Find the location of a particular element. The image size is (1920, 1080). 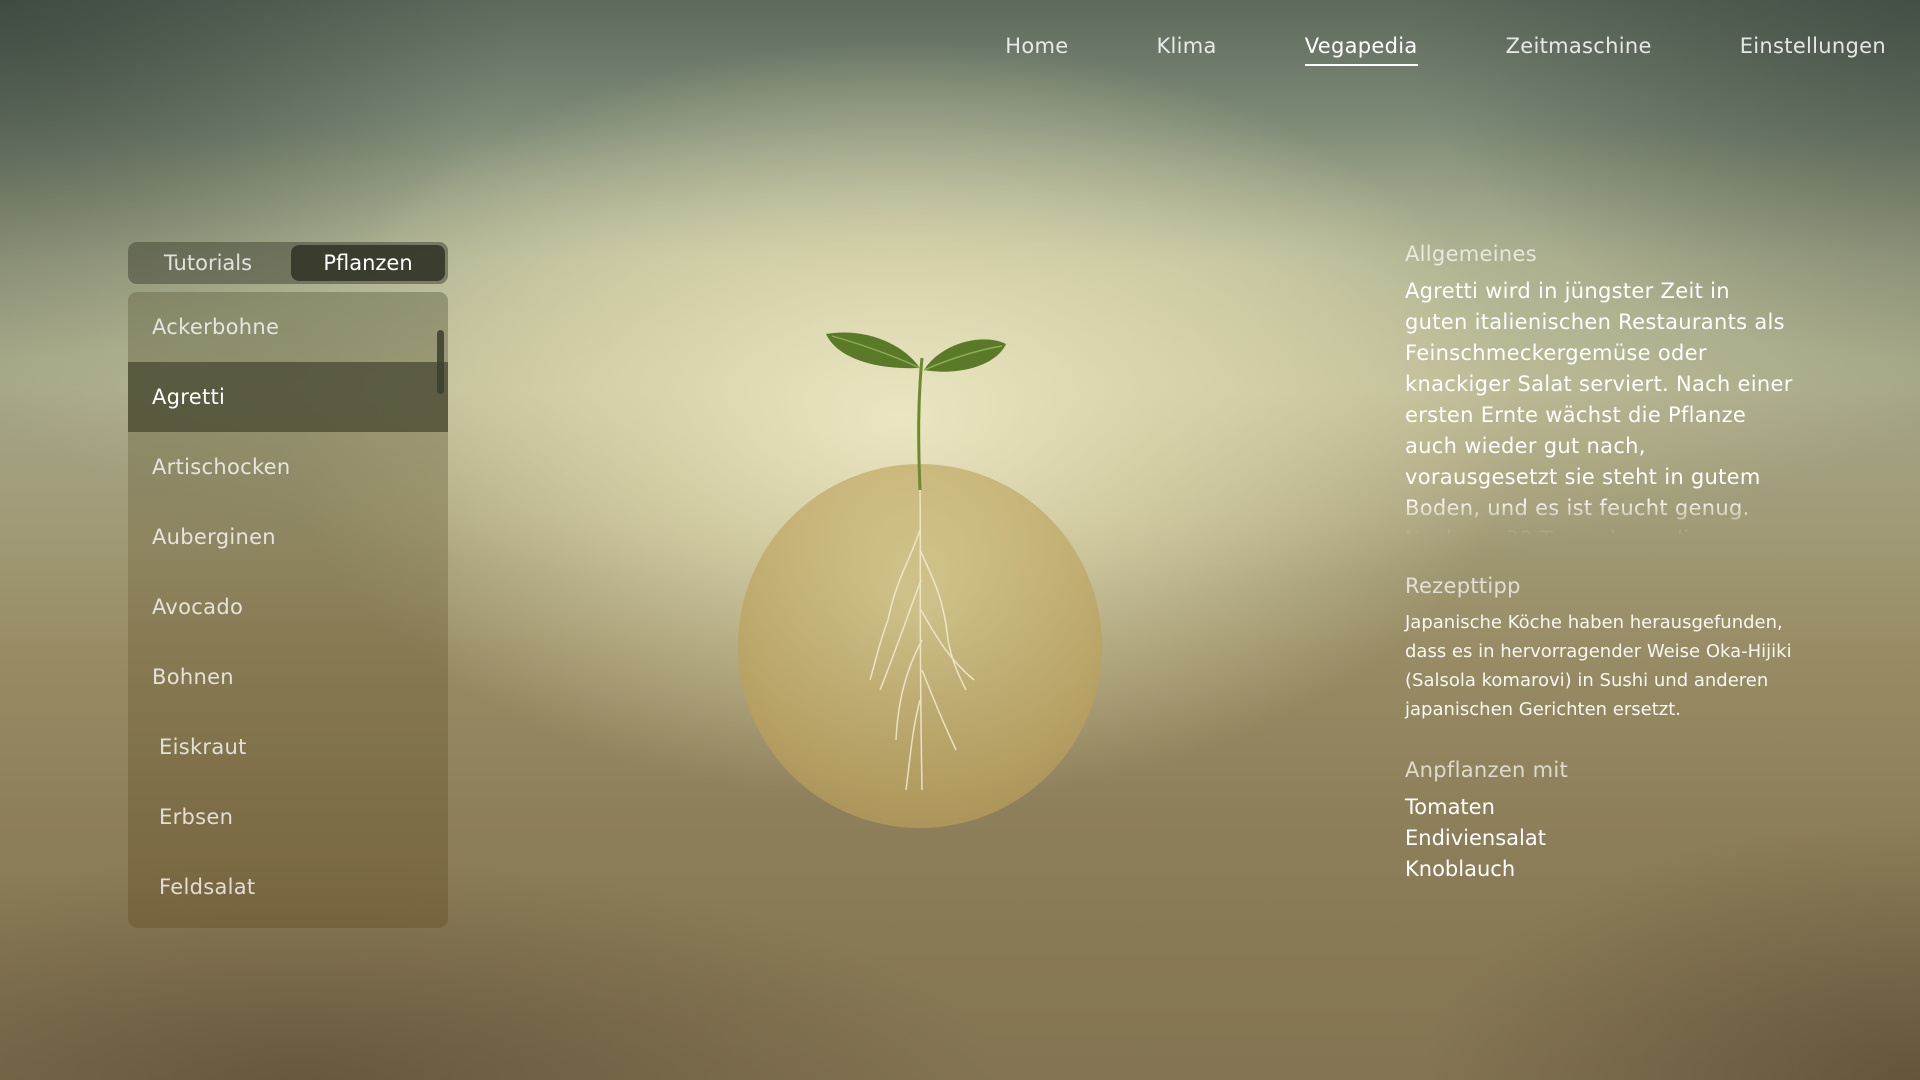

nav-home: Home is located at coordinates (1036, 51).